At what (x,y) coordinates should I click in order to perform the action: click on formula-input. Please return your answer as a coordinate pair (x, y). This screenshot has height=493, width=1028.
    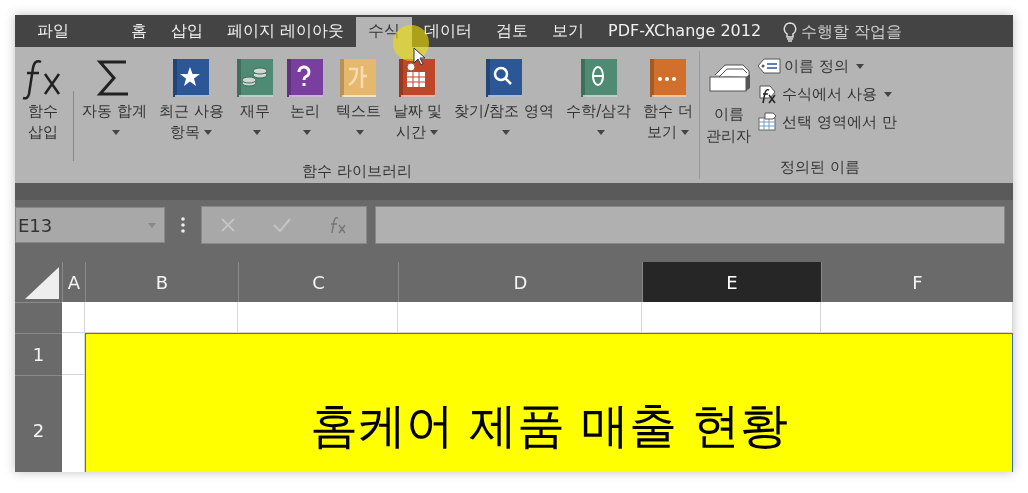
    Looking at the image, I should click on (690, 225).